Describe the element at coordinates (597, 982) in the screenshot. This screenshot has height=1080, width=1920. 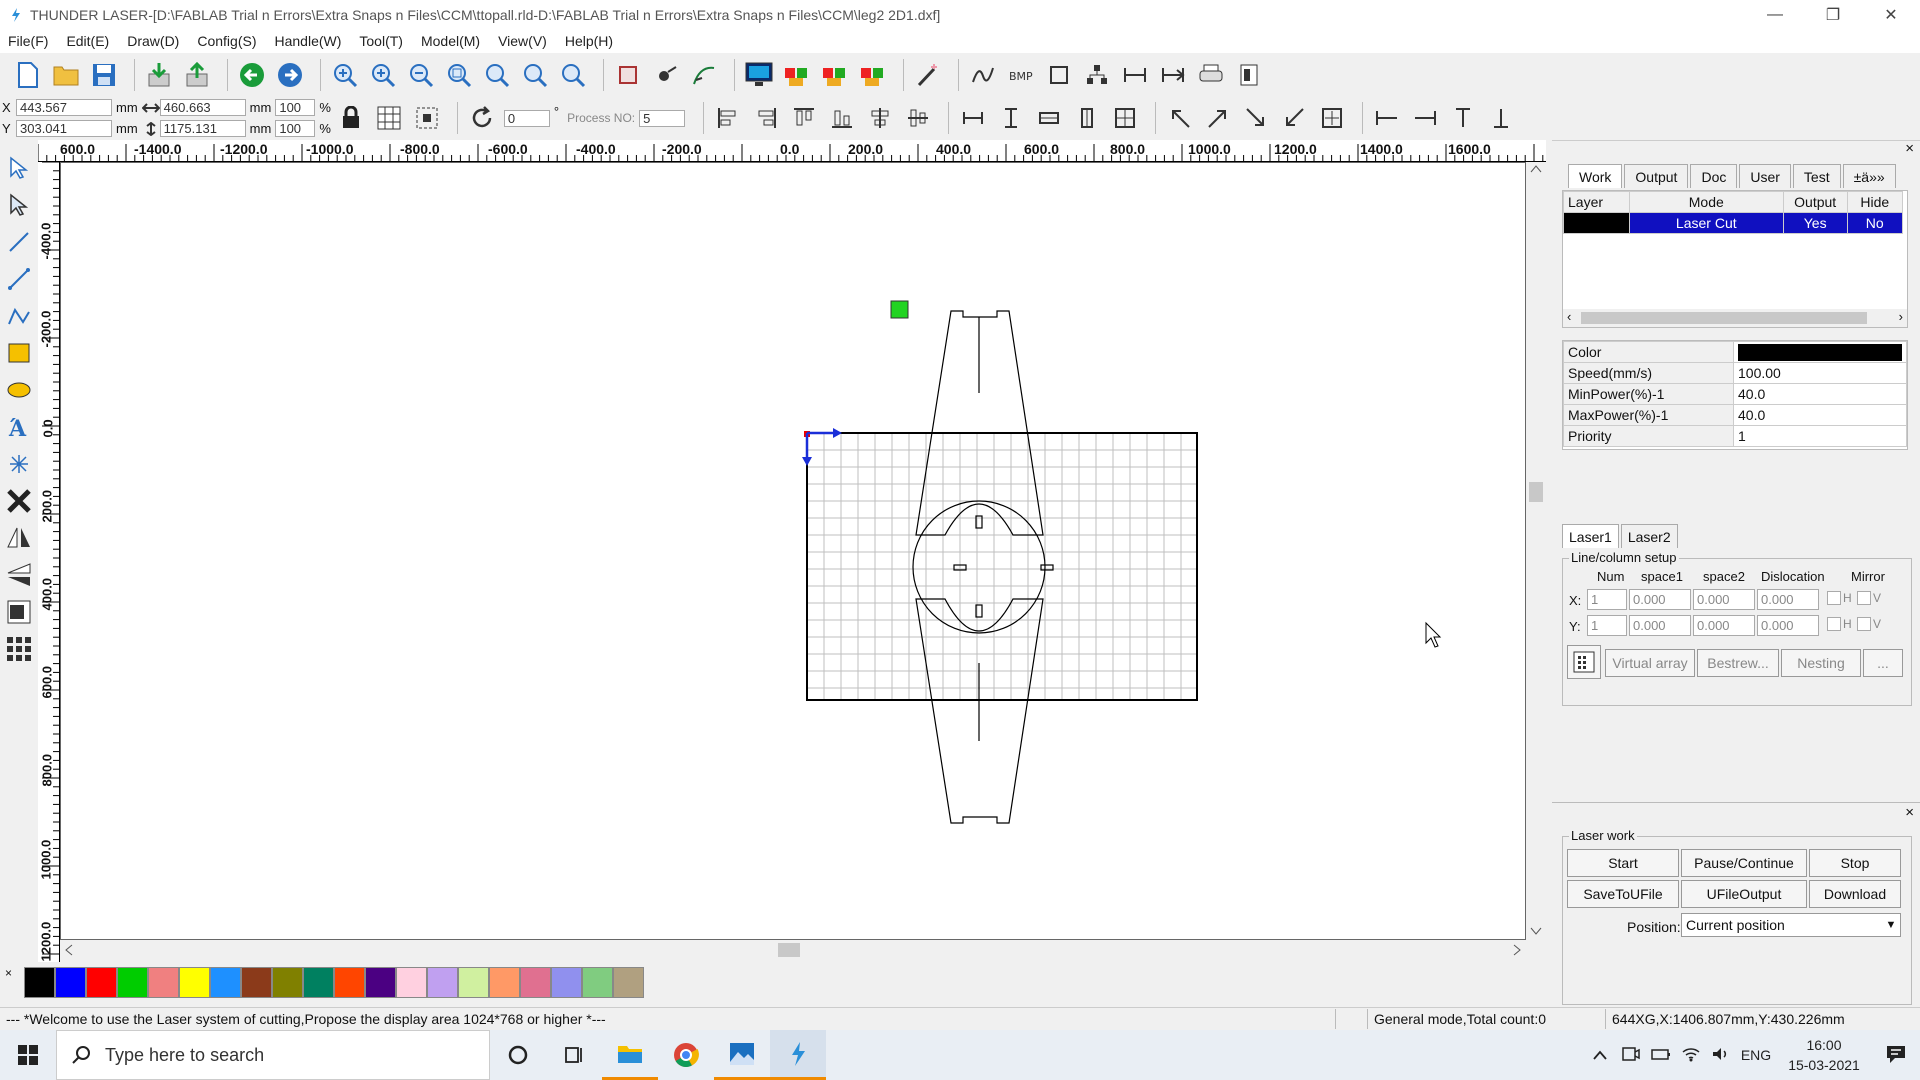
I see `color-swatch-mint` at that location.